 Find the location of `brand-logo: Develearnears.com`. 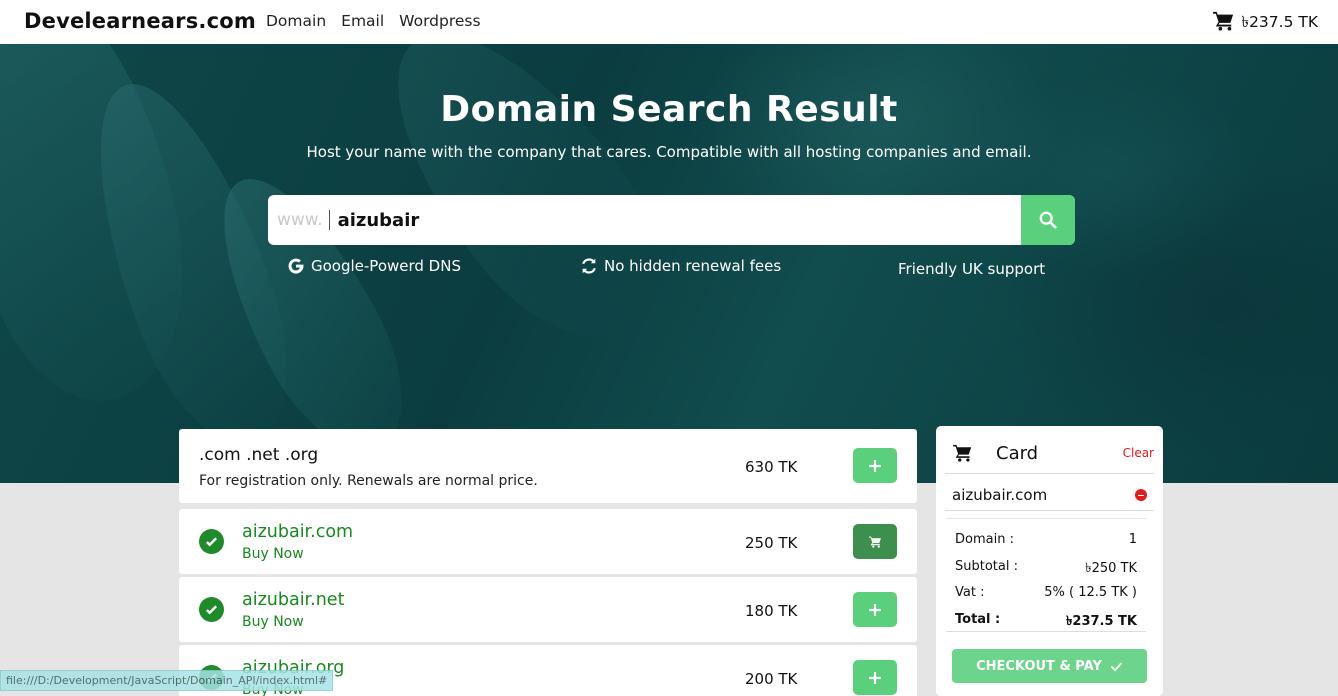

brand-logo: Develearnears.com is located at coordinates (140, 21).